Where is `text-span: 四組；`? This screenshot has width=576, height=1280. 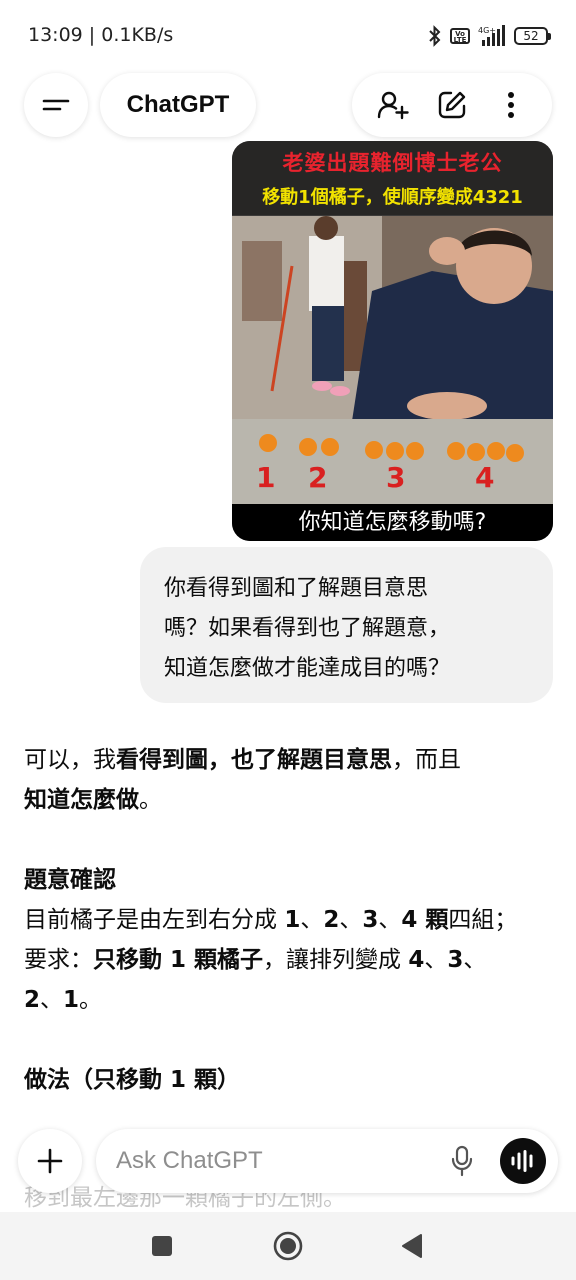
text-span: 四組； is located at coordinates (483, 920).